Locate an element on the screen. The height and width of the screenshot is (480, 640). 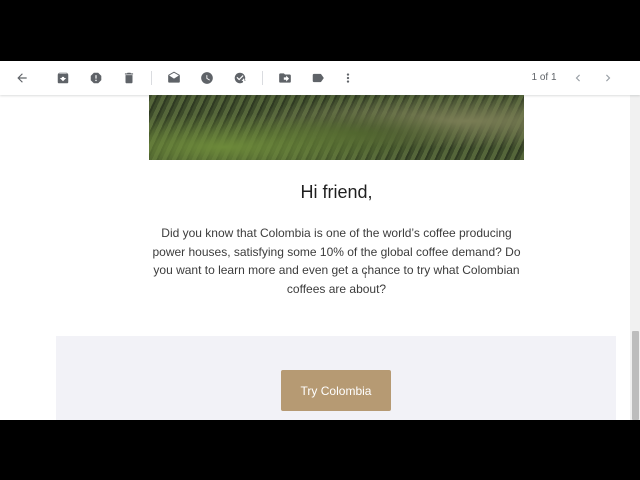
label-button is located at coordinates (318, 78).